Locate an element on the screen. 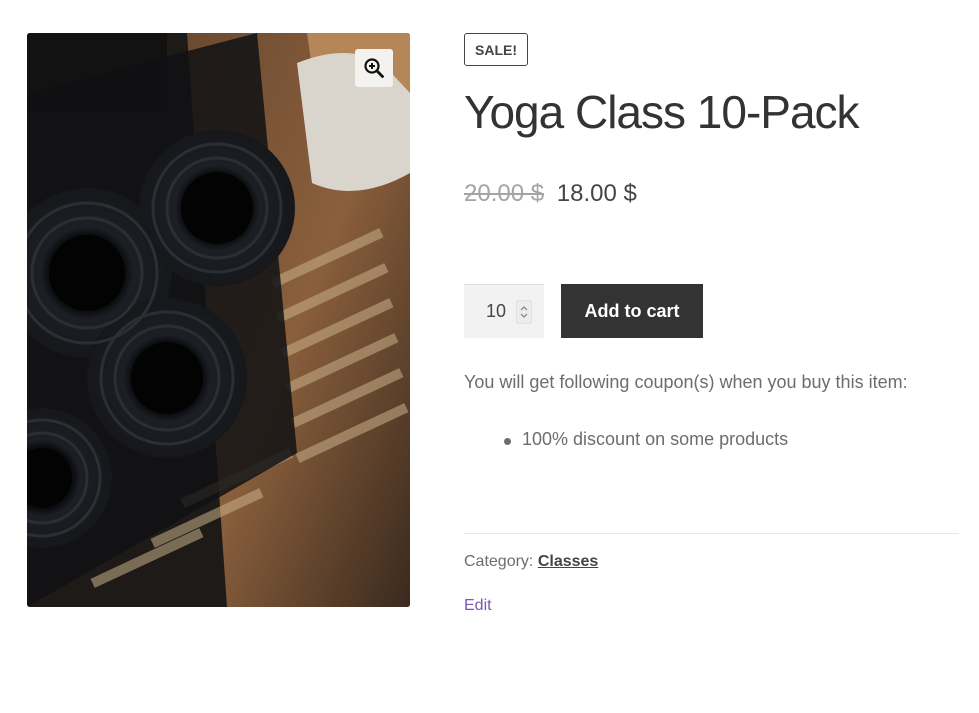  quantity-stepper: 10 is located at coordinates (504, 311).